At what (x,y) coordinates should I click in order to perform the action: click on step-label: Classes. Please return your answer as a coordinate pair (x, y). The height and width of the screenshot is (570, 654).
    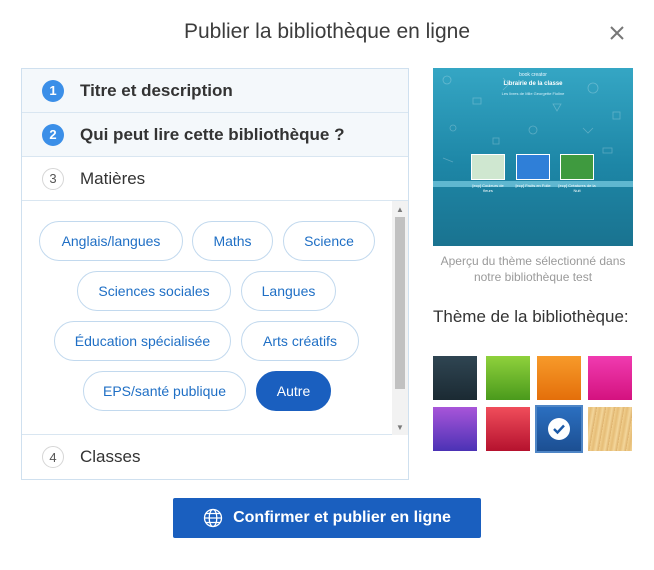
    Looking at the image, I should click on (110, 456).